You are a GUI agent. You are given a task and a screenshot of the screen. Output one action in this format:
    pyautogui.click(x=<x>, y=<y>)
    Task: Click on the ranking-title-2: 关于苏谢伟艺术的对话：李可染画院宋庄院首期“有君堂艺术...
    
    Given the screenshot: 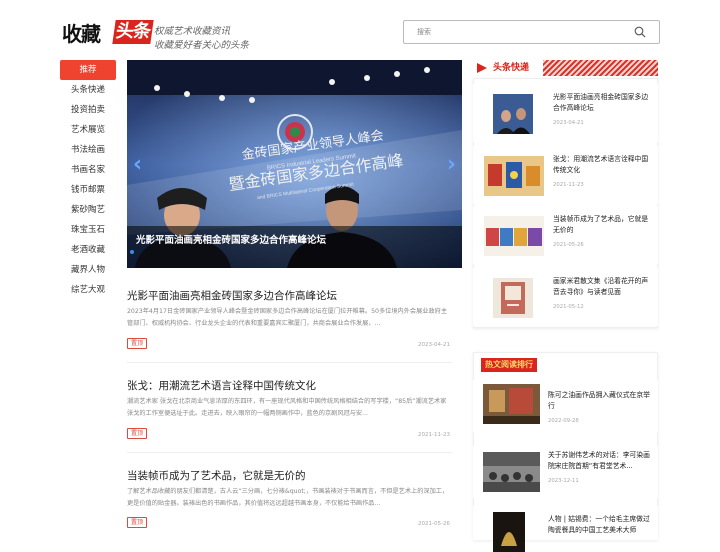 What is the action you would take?
    pyautogui.click(x=600, y=461)
    